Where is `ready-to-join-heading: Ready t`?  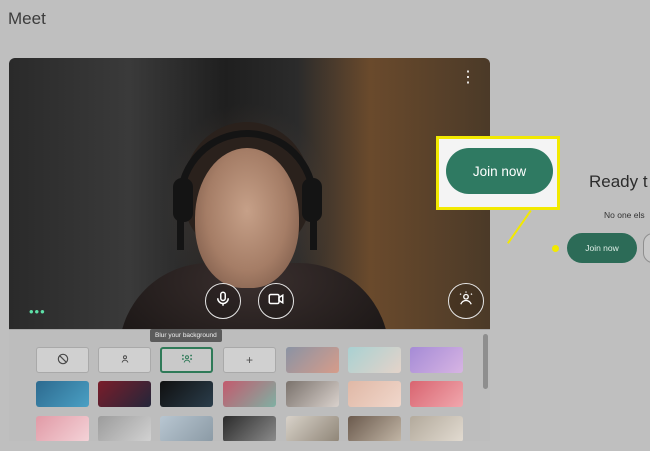
ready-to-join-heading: Ready t is located at coordinates (618, 181).